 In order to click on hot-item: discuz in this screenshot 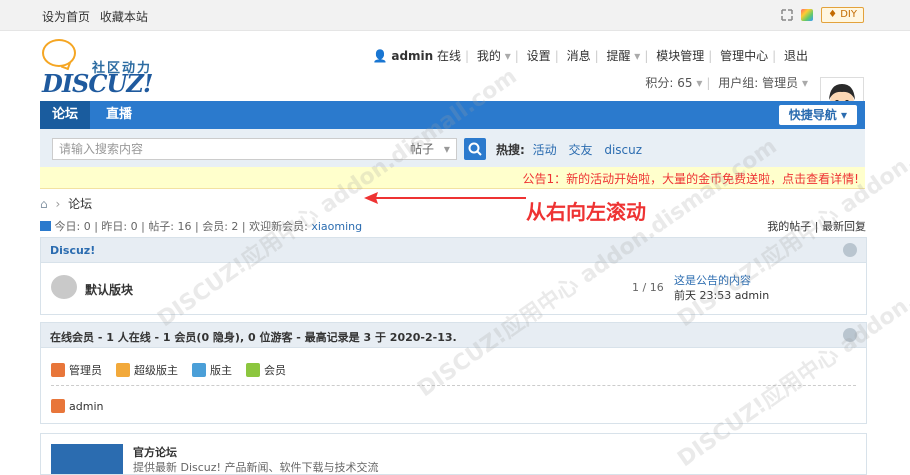, I will do `click(623, 150)`.